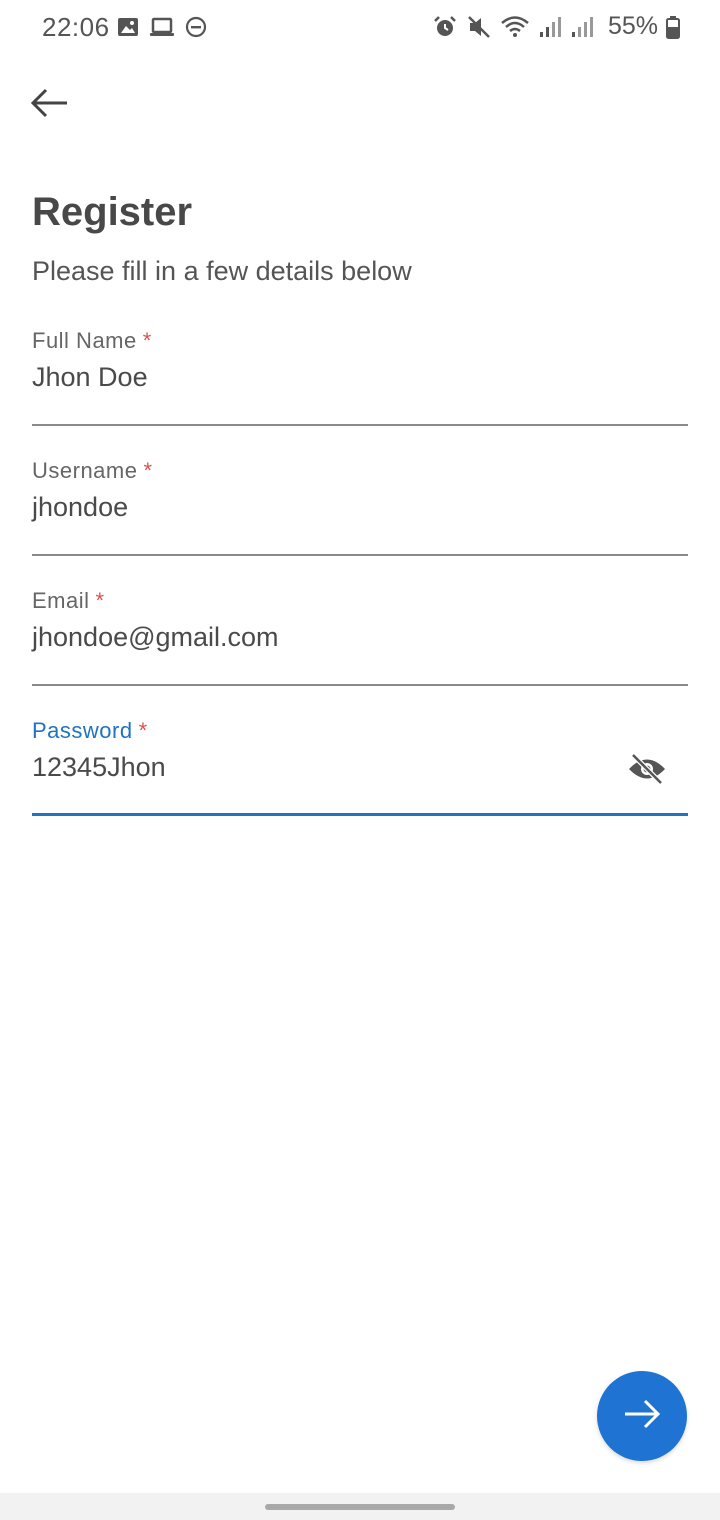 The image size is (720, 1520). I want to click on status-bar: 22:06 55%, so click(360, 28).